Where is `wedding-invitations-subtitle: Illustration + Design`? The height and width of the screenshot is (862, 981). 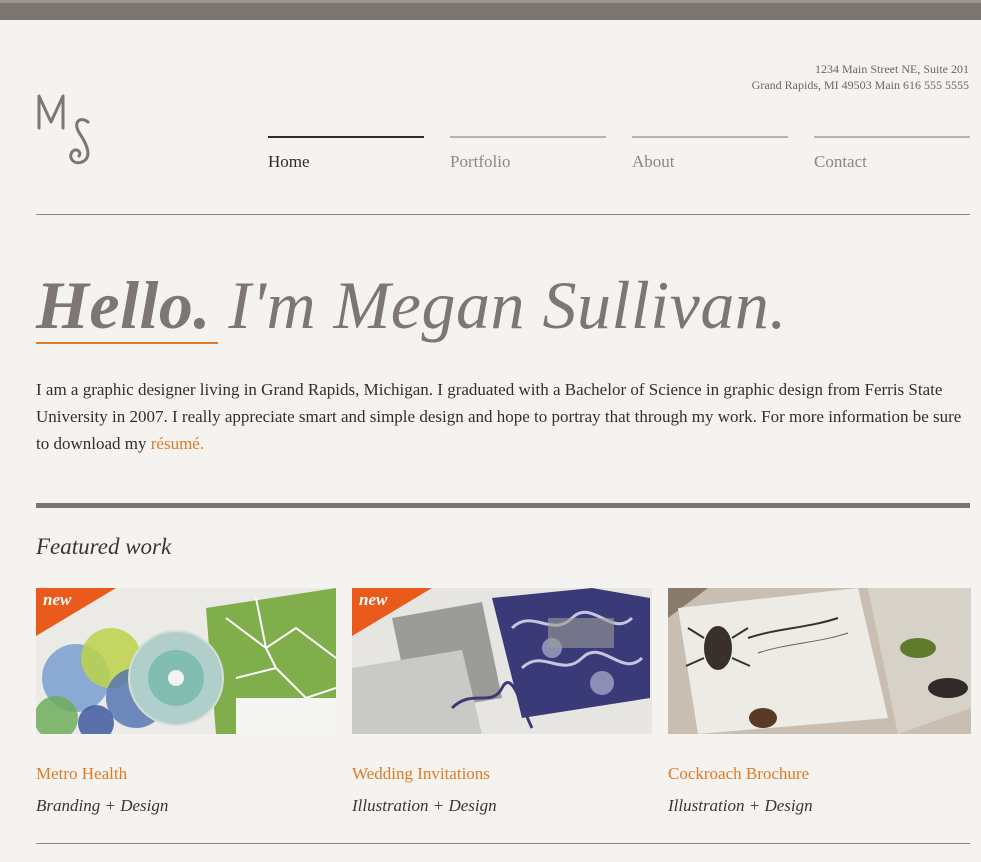 wedding-invitations-subtitle: Illustration + Design is located at coordinates (424, 805).